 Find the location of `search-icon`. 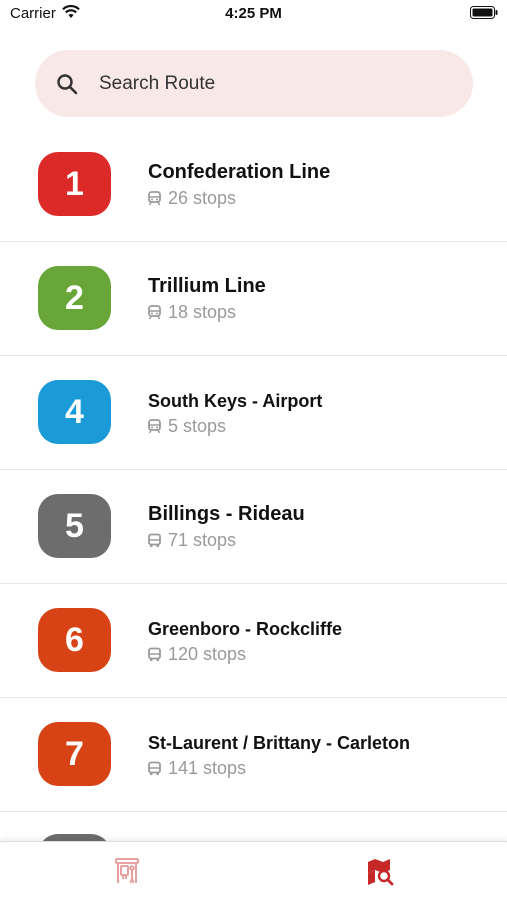

search-icon is located at coordinates (67, 84).